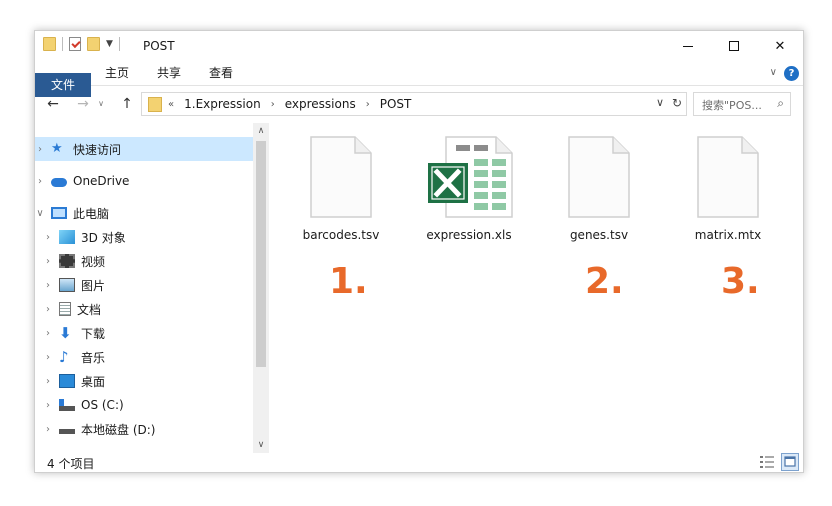 The width and height of the screenshot is (832, 506). What do you see at coordinates (101, 104) in the screenshot?
I see `recent-locations-button: ∨` at bounding box center [101, 104].